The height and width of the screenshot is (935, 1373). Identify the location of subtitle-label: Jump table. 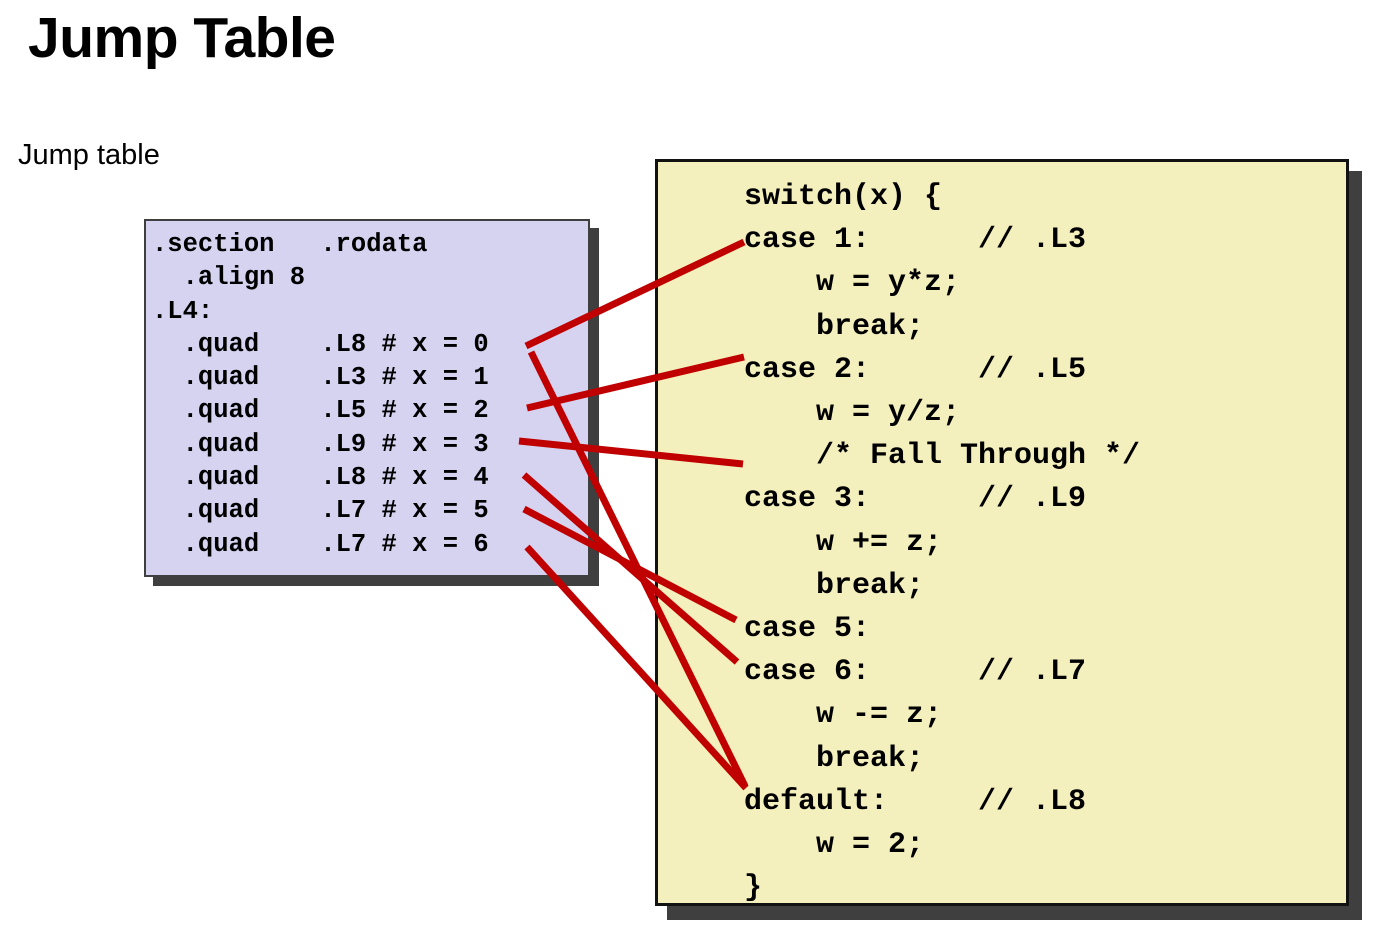
(89, 155).